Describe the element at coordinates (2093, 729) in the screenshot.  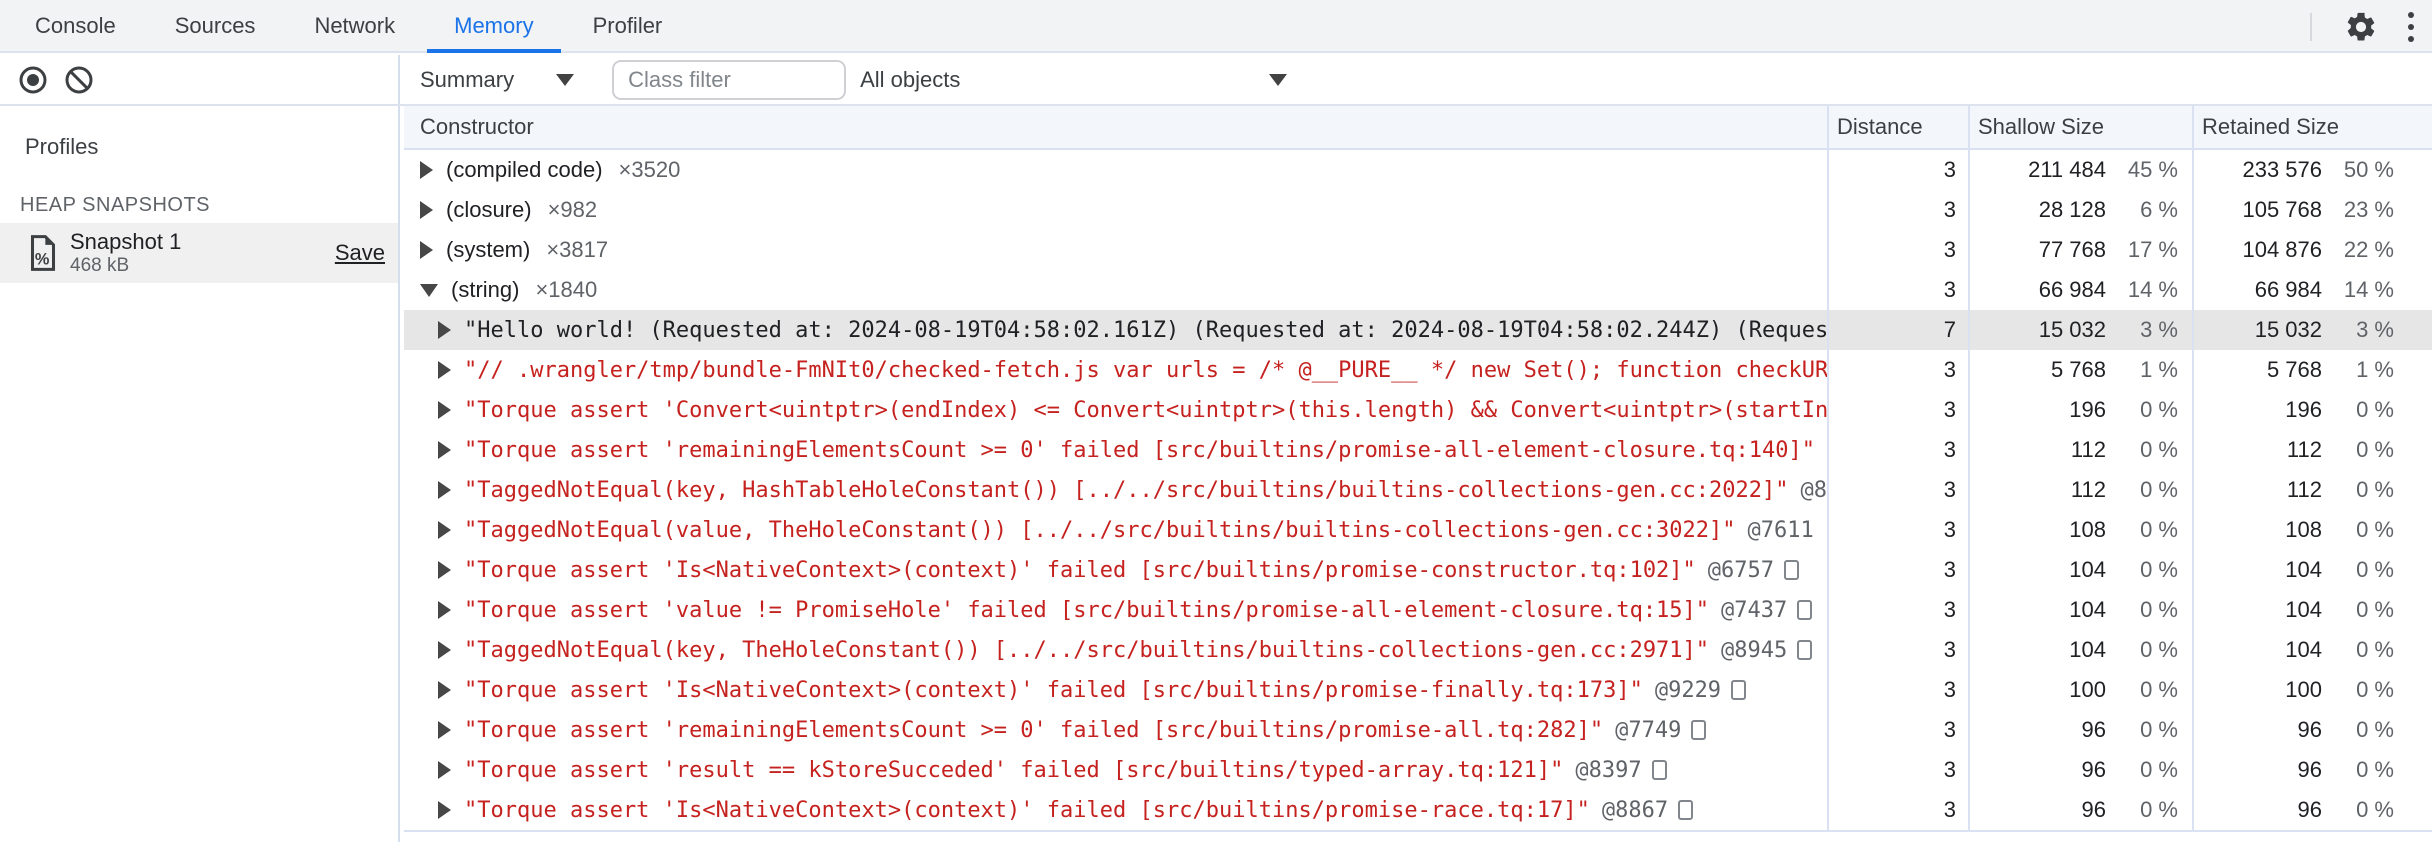
I see `shallow-size-value: 96` at that location.